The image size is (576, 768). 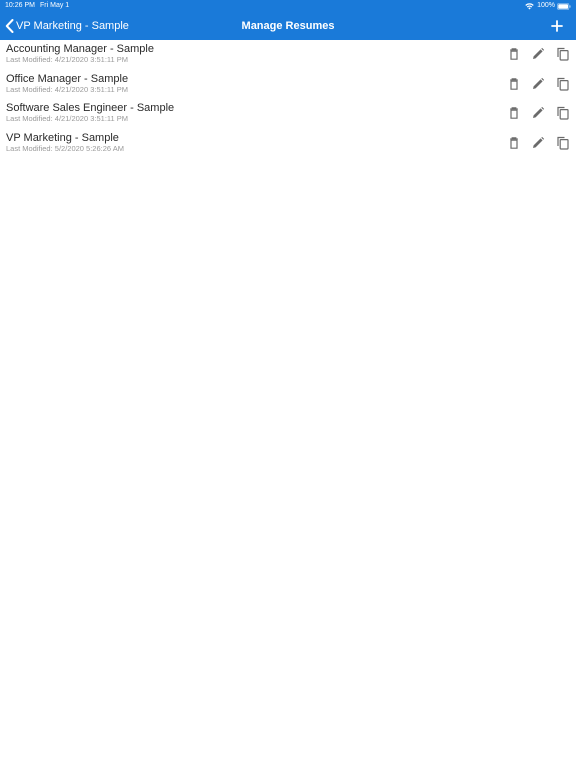 I want to click on wifi-icon, so click(x=529, y=5).